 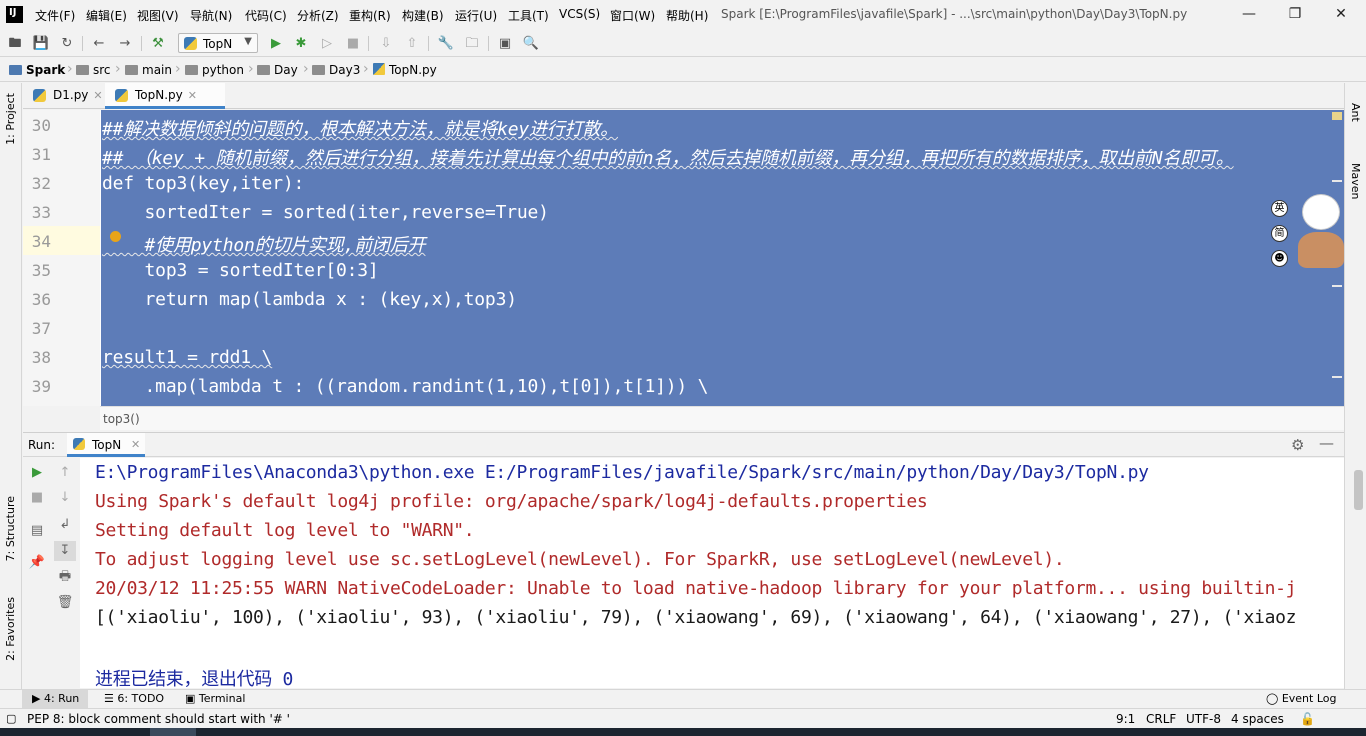 I want to click on back-icon: ←, so click(x=99, y=43).